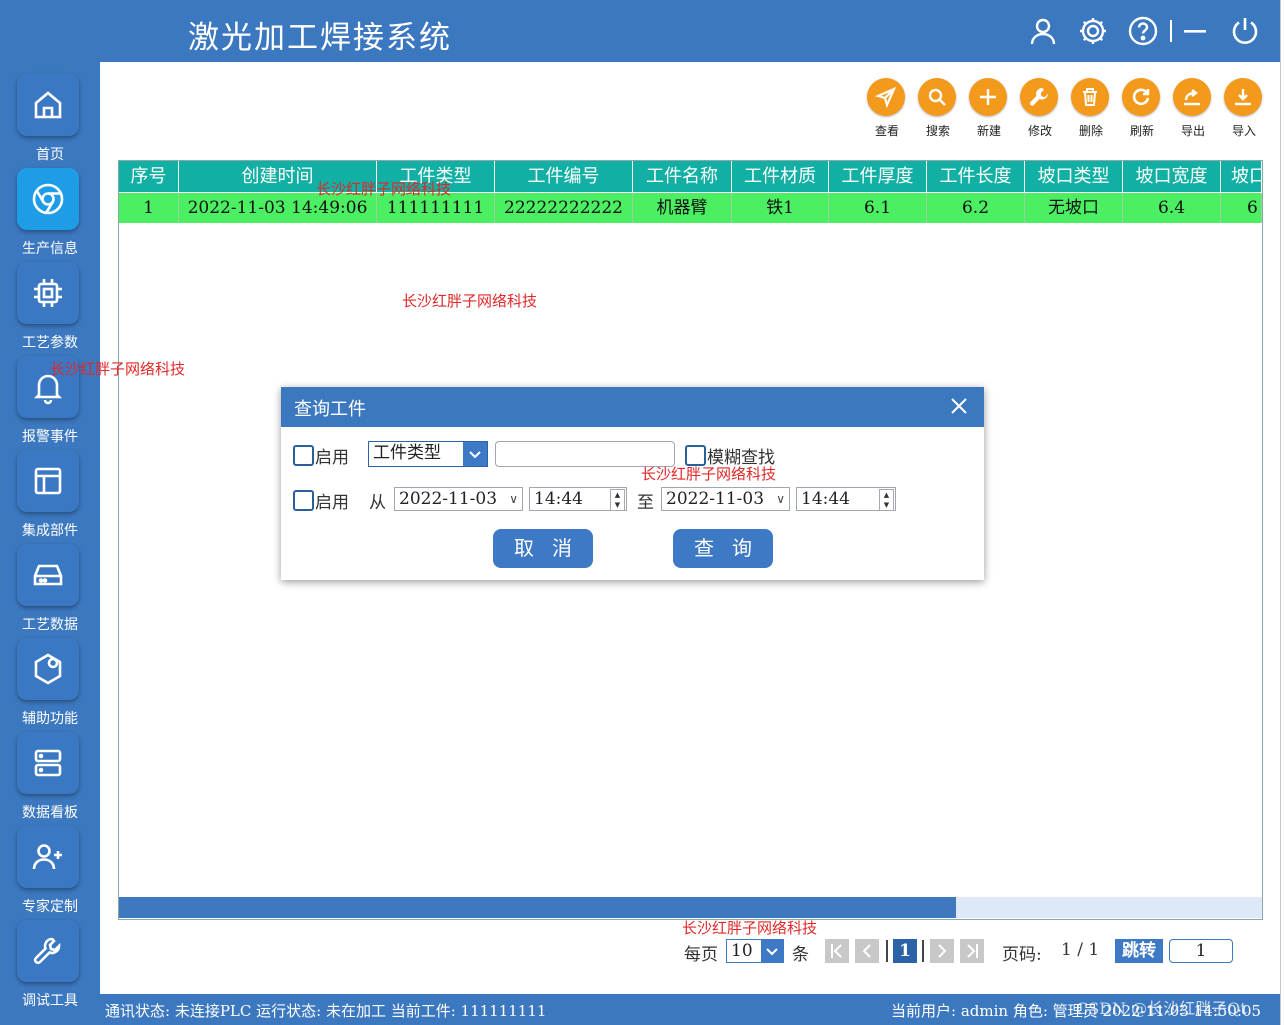 The image size is (1285, 1025). I want to click on type-enable-checkbox, so click(303, 455).